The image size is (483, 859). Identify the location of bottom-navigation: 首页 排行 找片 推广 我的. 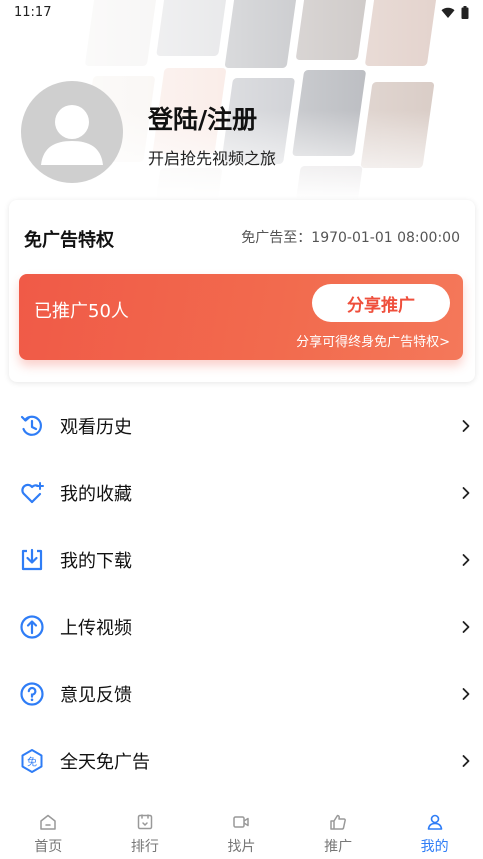
(241, 832).